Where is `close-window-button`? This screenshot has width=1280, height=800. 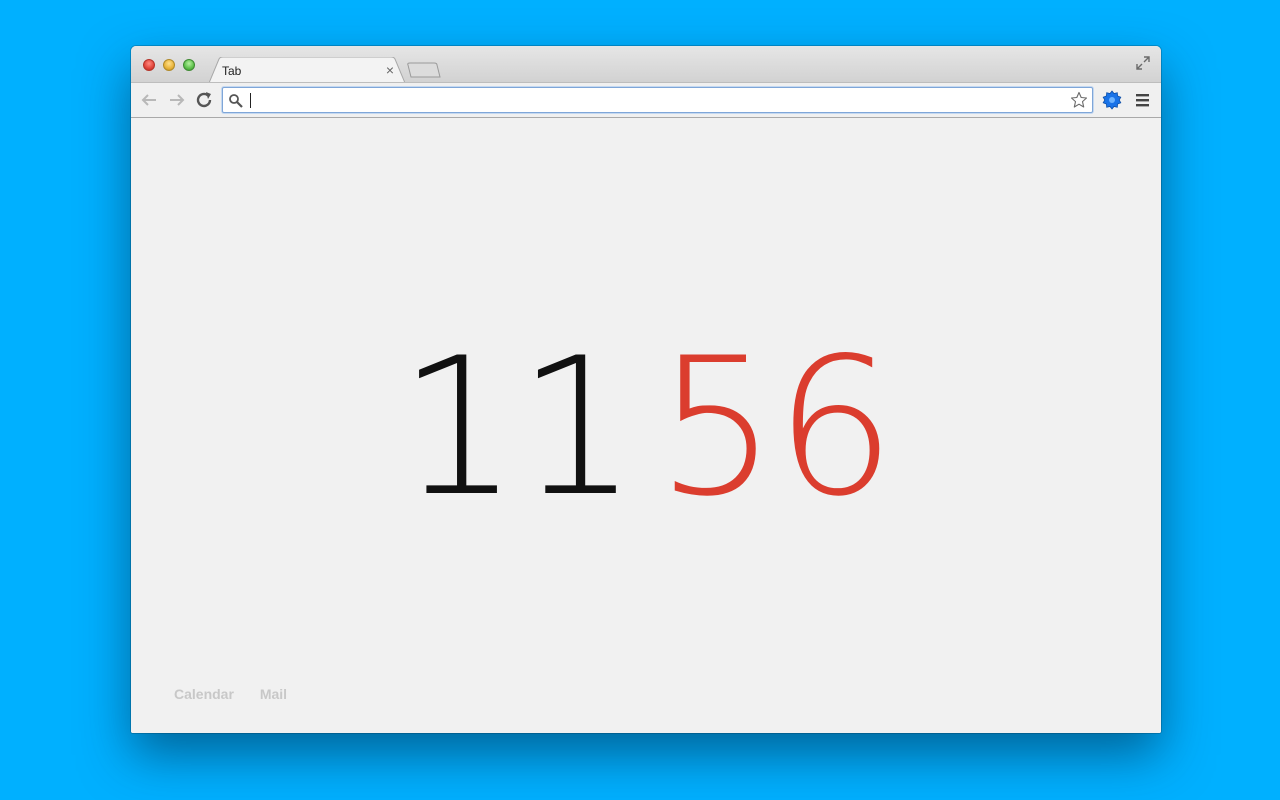
close-window-button is located at coordinates (149, 65).